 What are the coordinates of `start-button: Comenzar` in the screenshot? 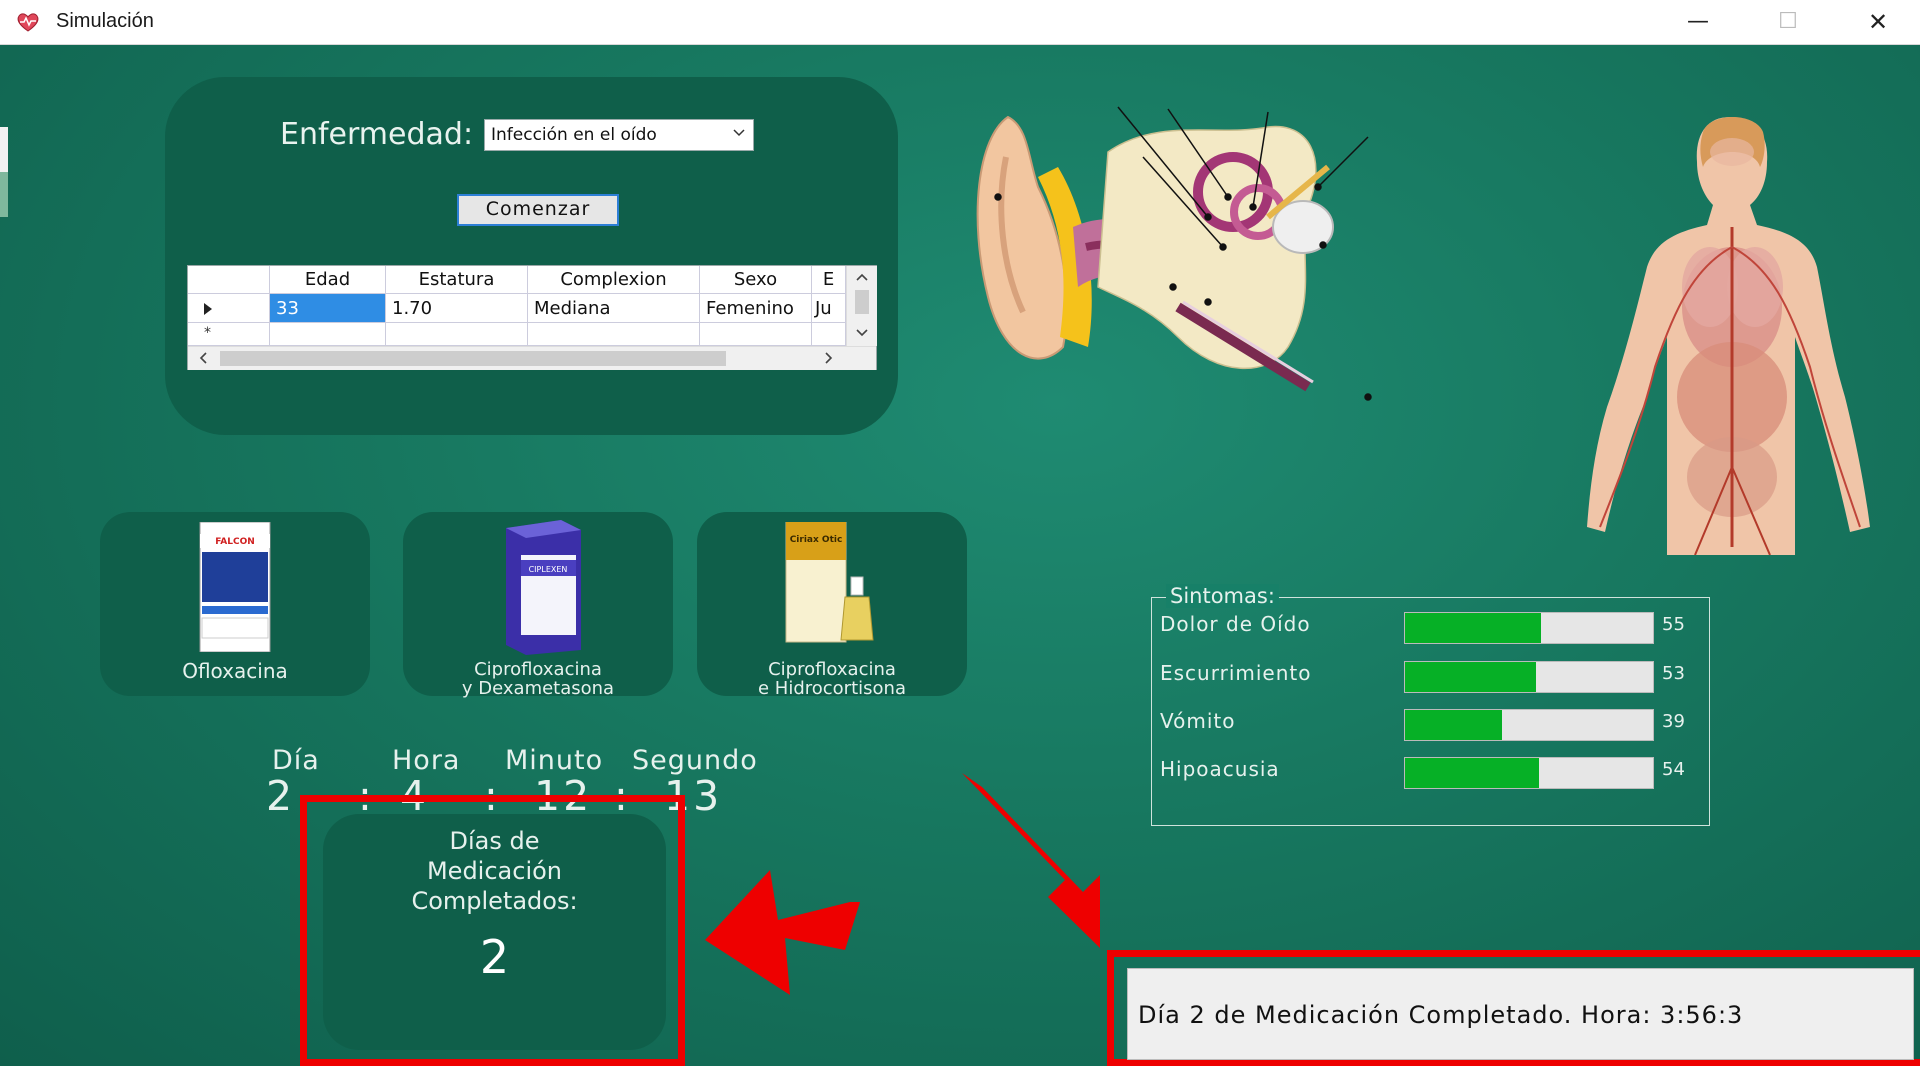 It's located at (538, 210).